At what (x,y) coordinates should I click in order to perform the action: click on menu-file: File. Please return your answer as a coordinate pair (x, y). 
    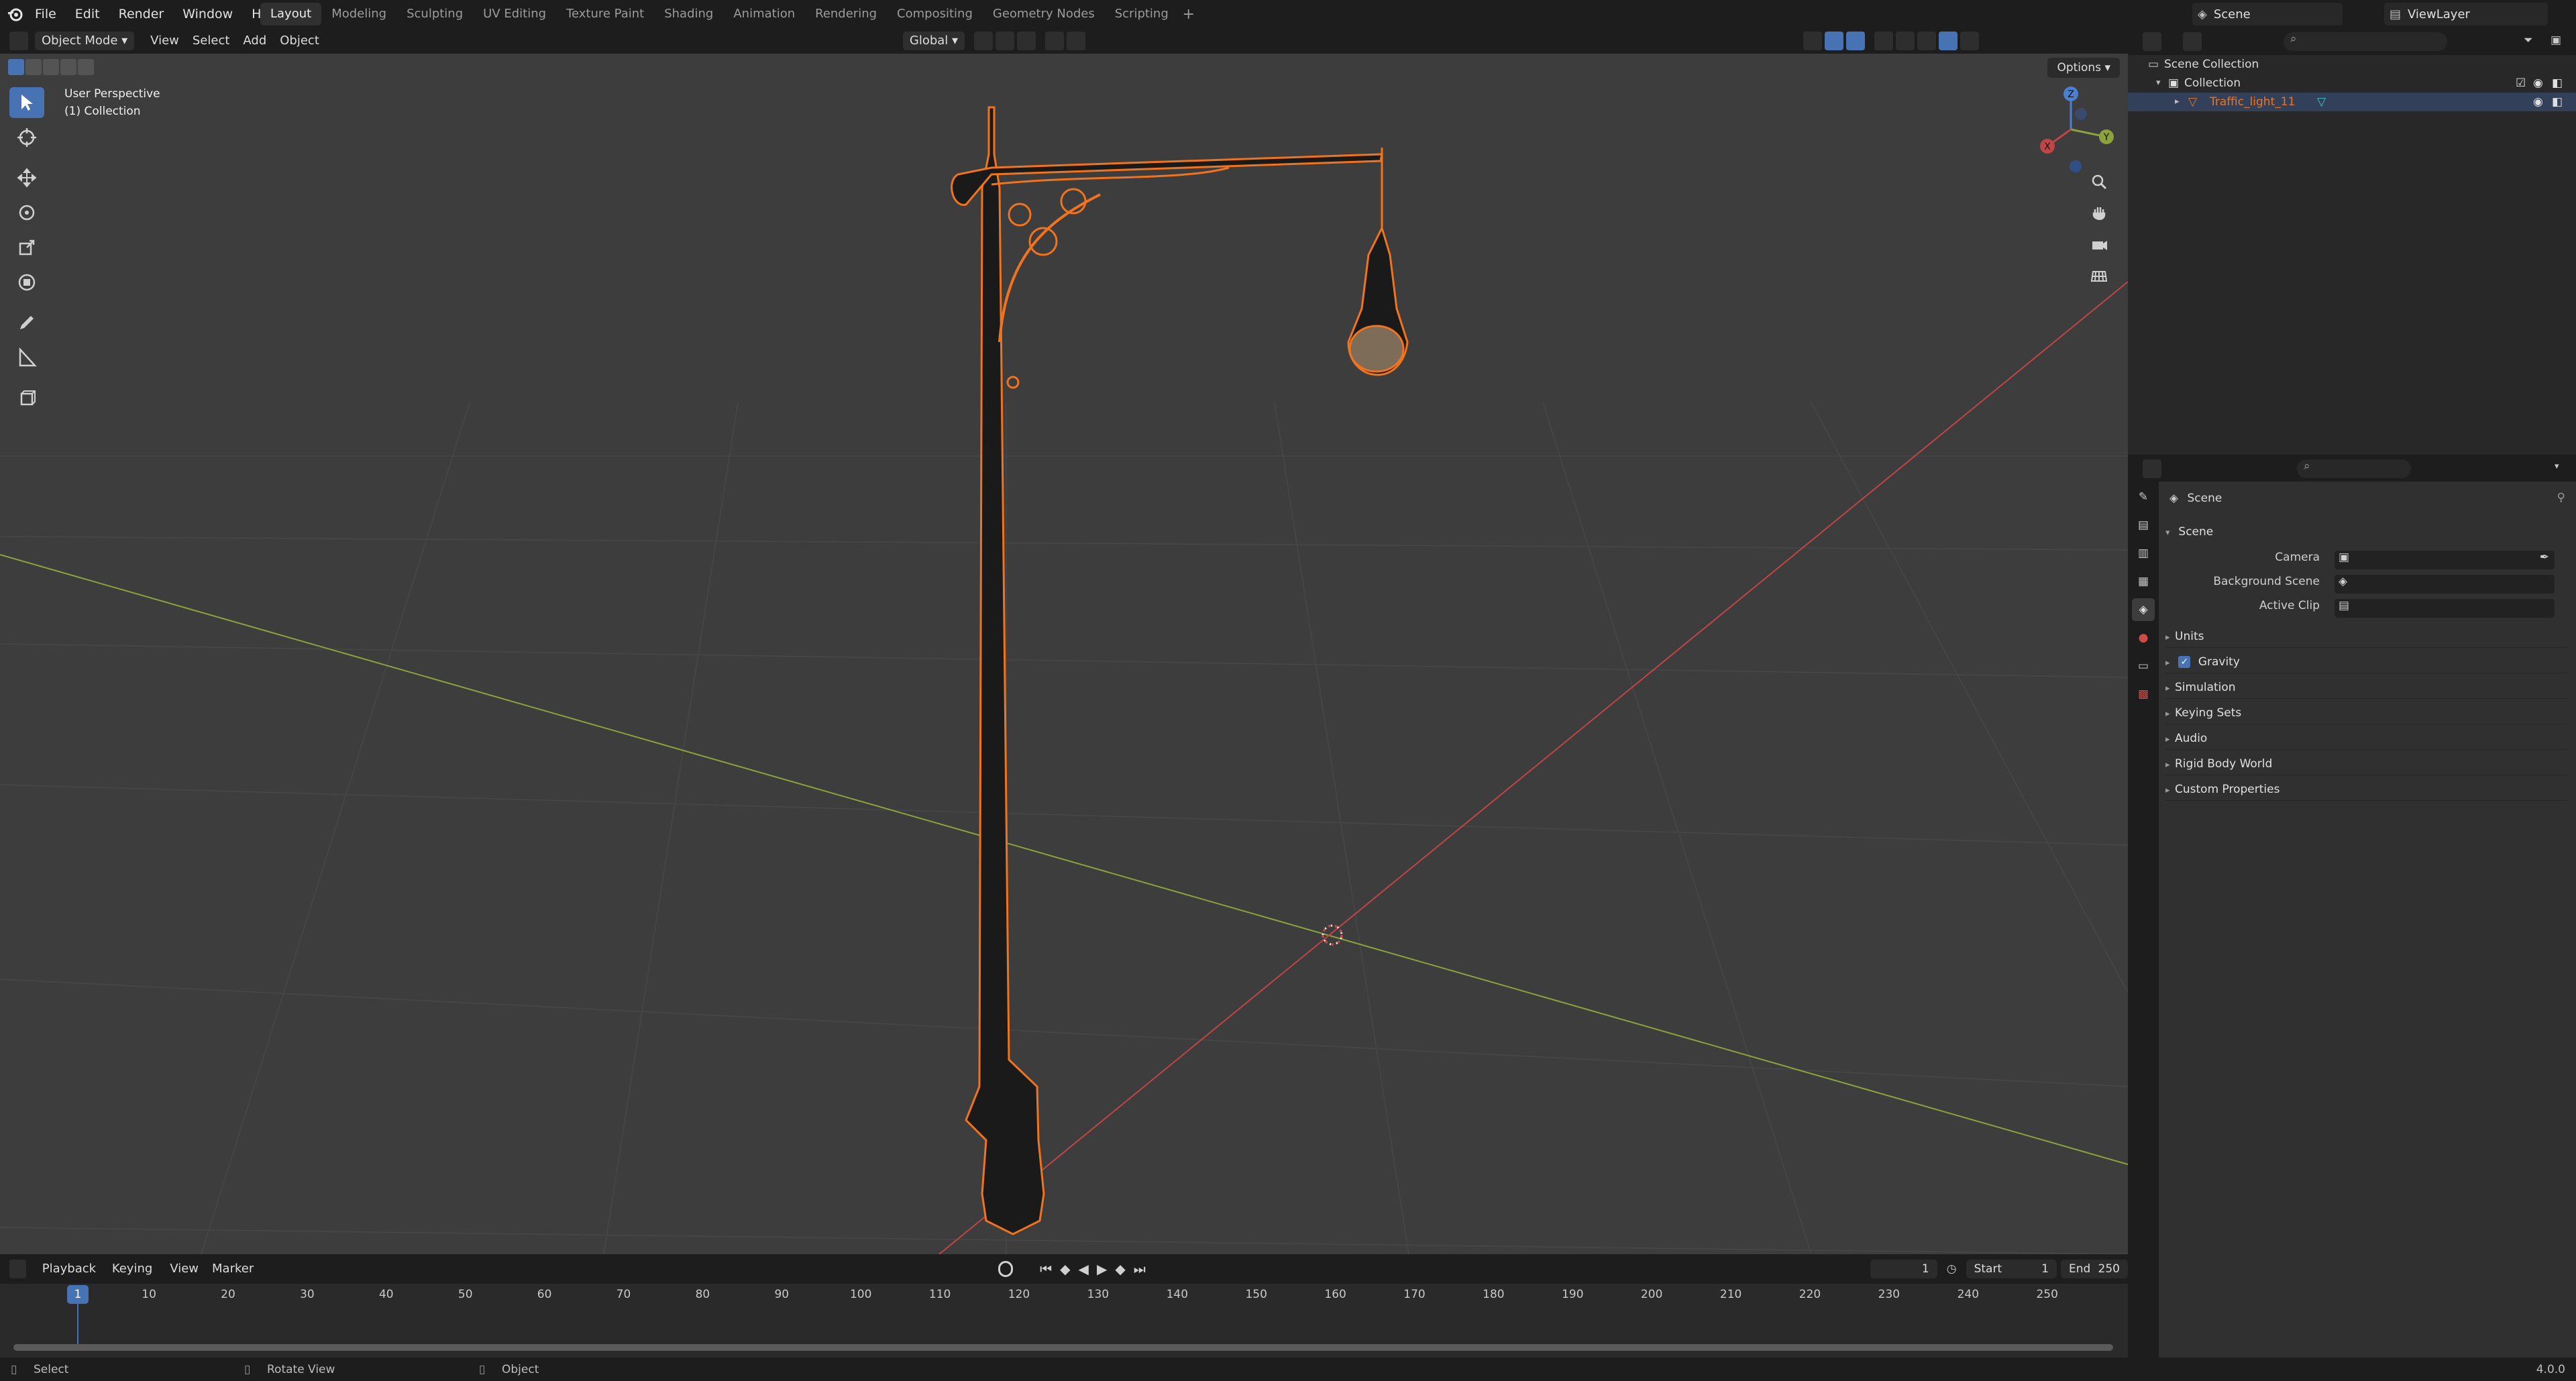
    Looking at the image, I should click on (45, 14).